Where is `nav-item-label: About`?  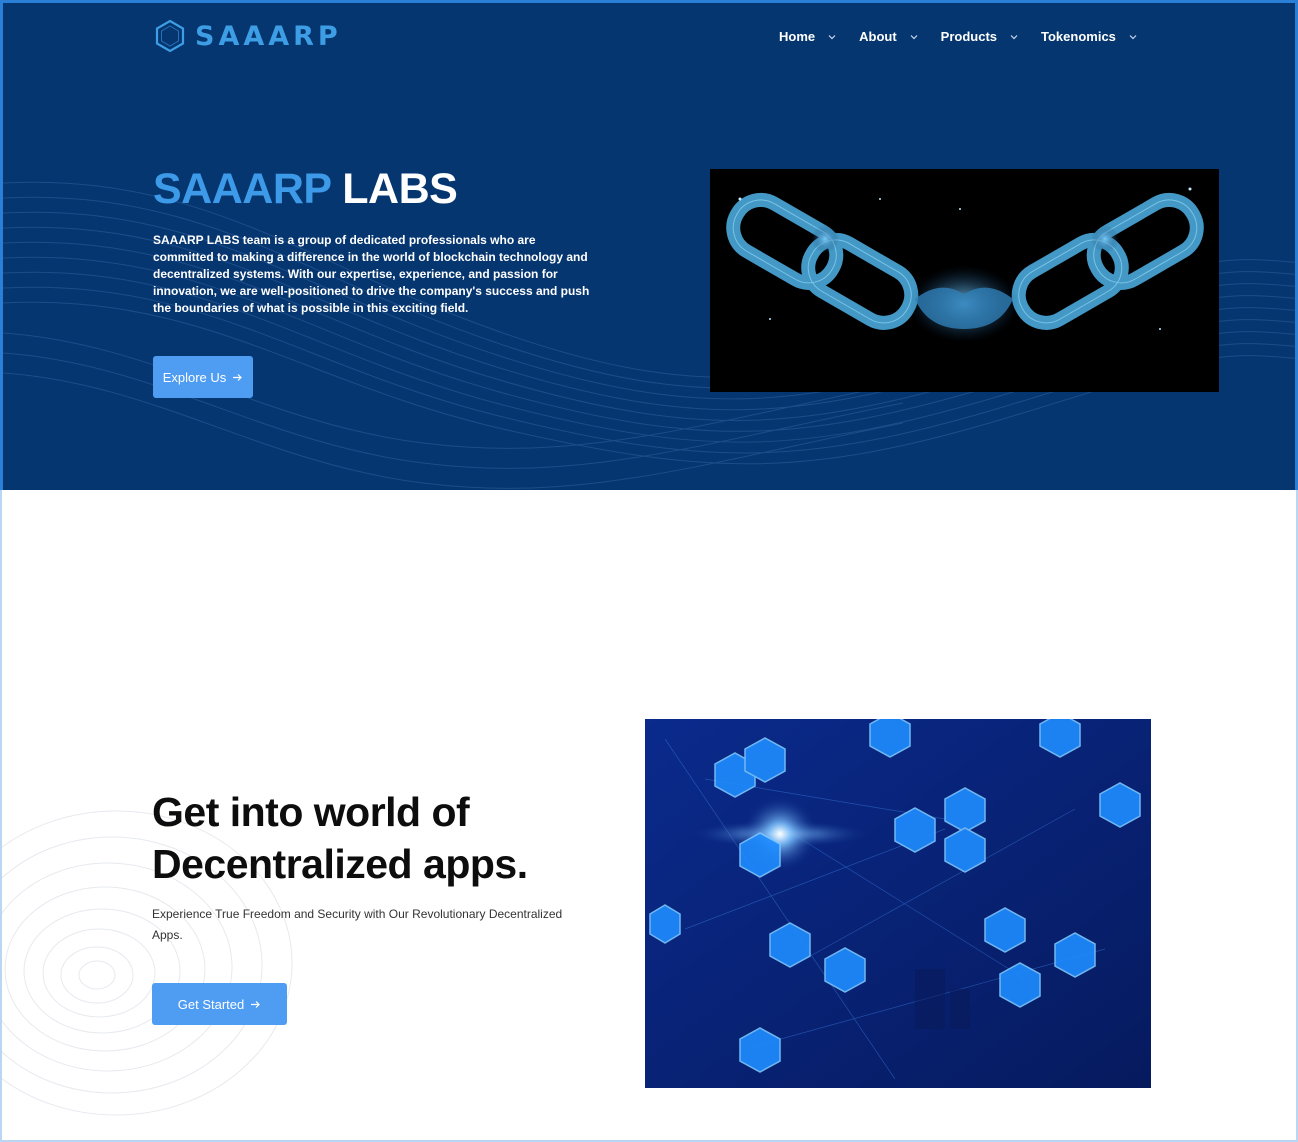
nav-item-label: About is located at coordinates (878, 36).